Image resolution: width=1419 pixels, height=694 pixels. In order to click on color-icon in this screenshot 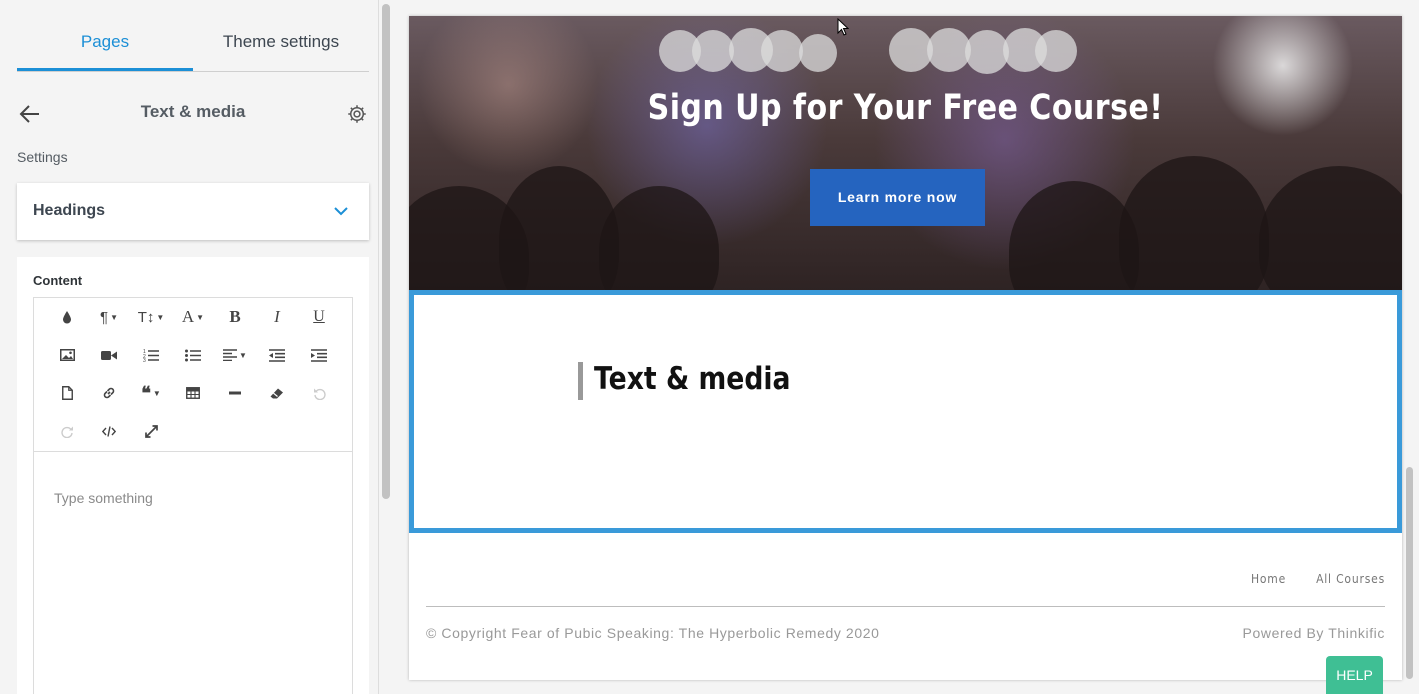, I will do `click(67, 317)`.